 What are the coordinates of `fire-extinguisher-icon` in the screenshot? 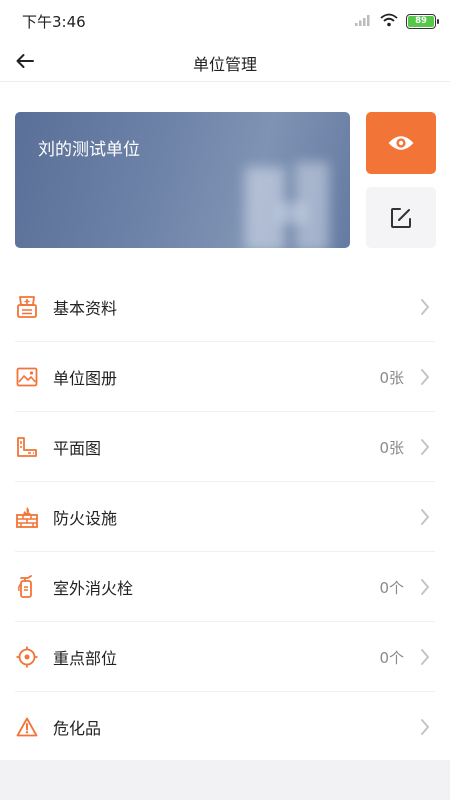 It's located at (27, 587).